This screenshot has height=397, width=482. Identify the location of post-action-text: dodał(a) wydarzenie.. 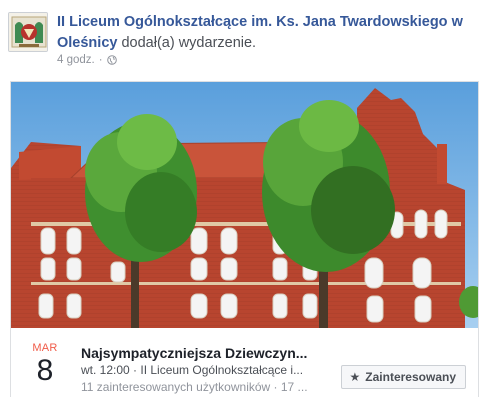
(189, 43).